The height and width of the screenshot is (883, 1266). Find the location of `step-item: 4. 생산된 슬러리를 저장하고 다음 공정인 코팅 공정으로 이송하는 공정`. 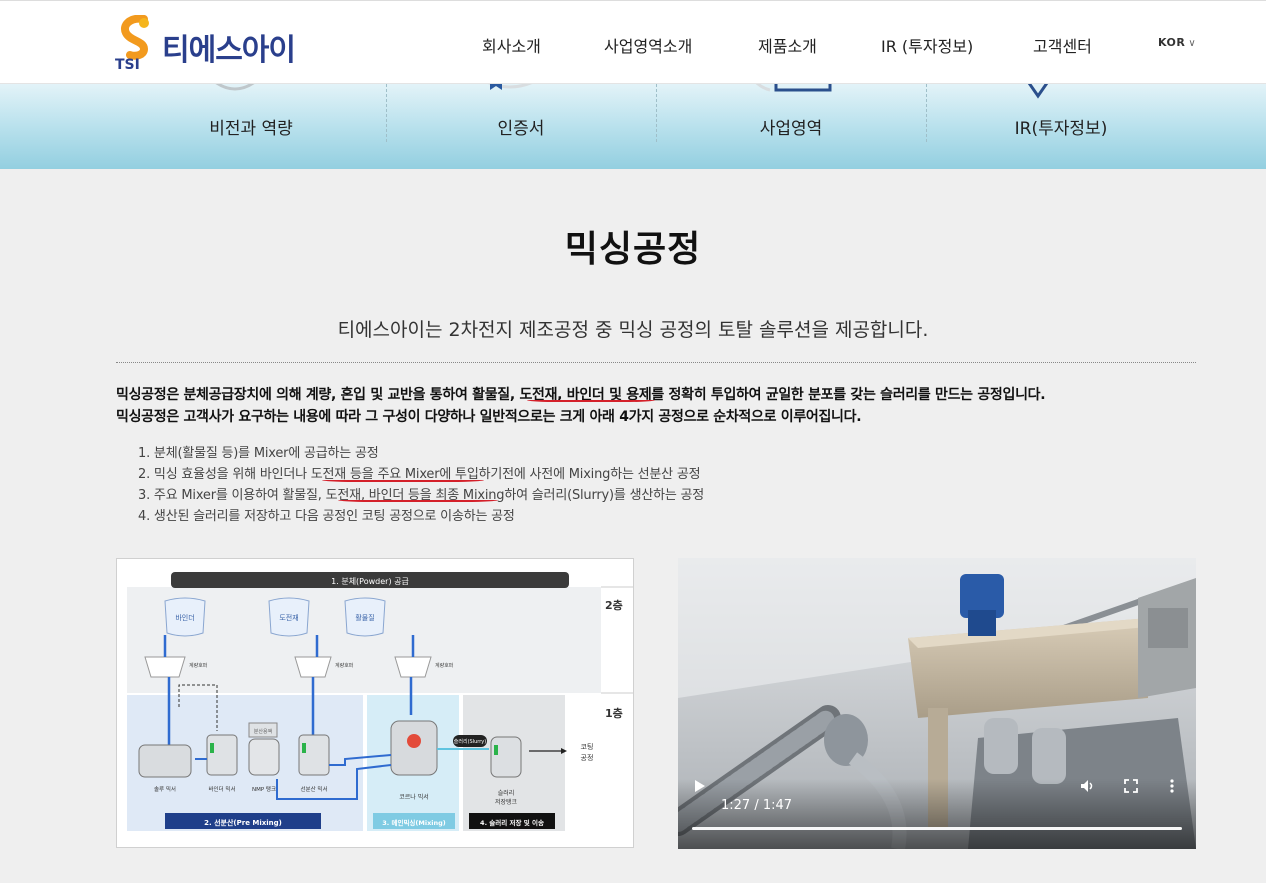

step-item: 4. 생산된 슬러리를 저장하고 다음 공정인 코팅 공정으로 이송하는 공정 is located at coordinates (326, 516).